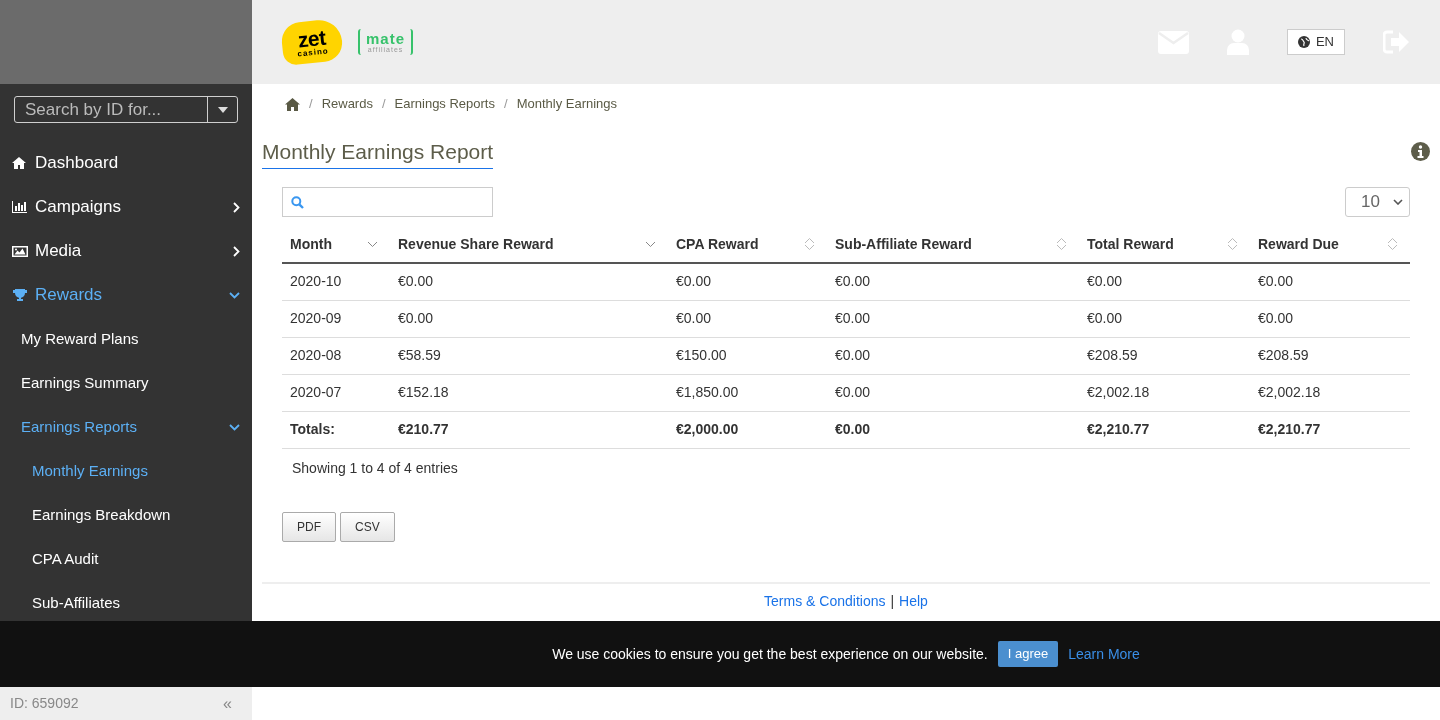 The height and width of the screenshot is (720, 1440). I want to click on breadcrumb-link: Rewards, so click(347, 104).